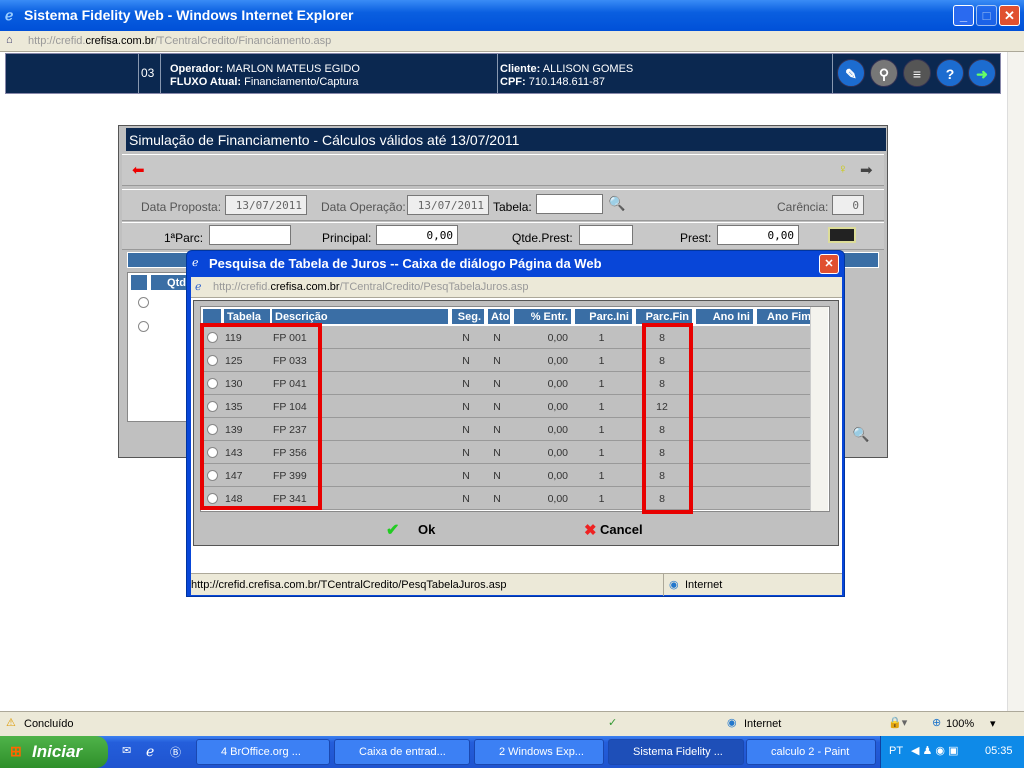  What do you see at coordinates (427, 529) in the screenshot?
I see `ok-label: Ok` at bounding box center [427, 529].